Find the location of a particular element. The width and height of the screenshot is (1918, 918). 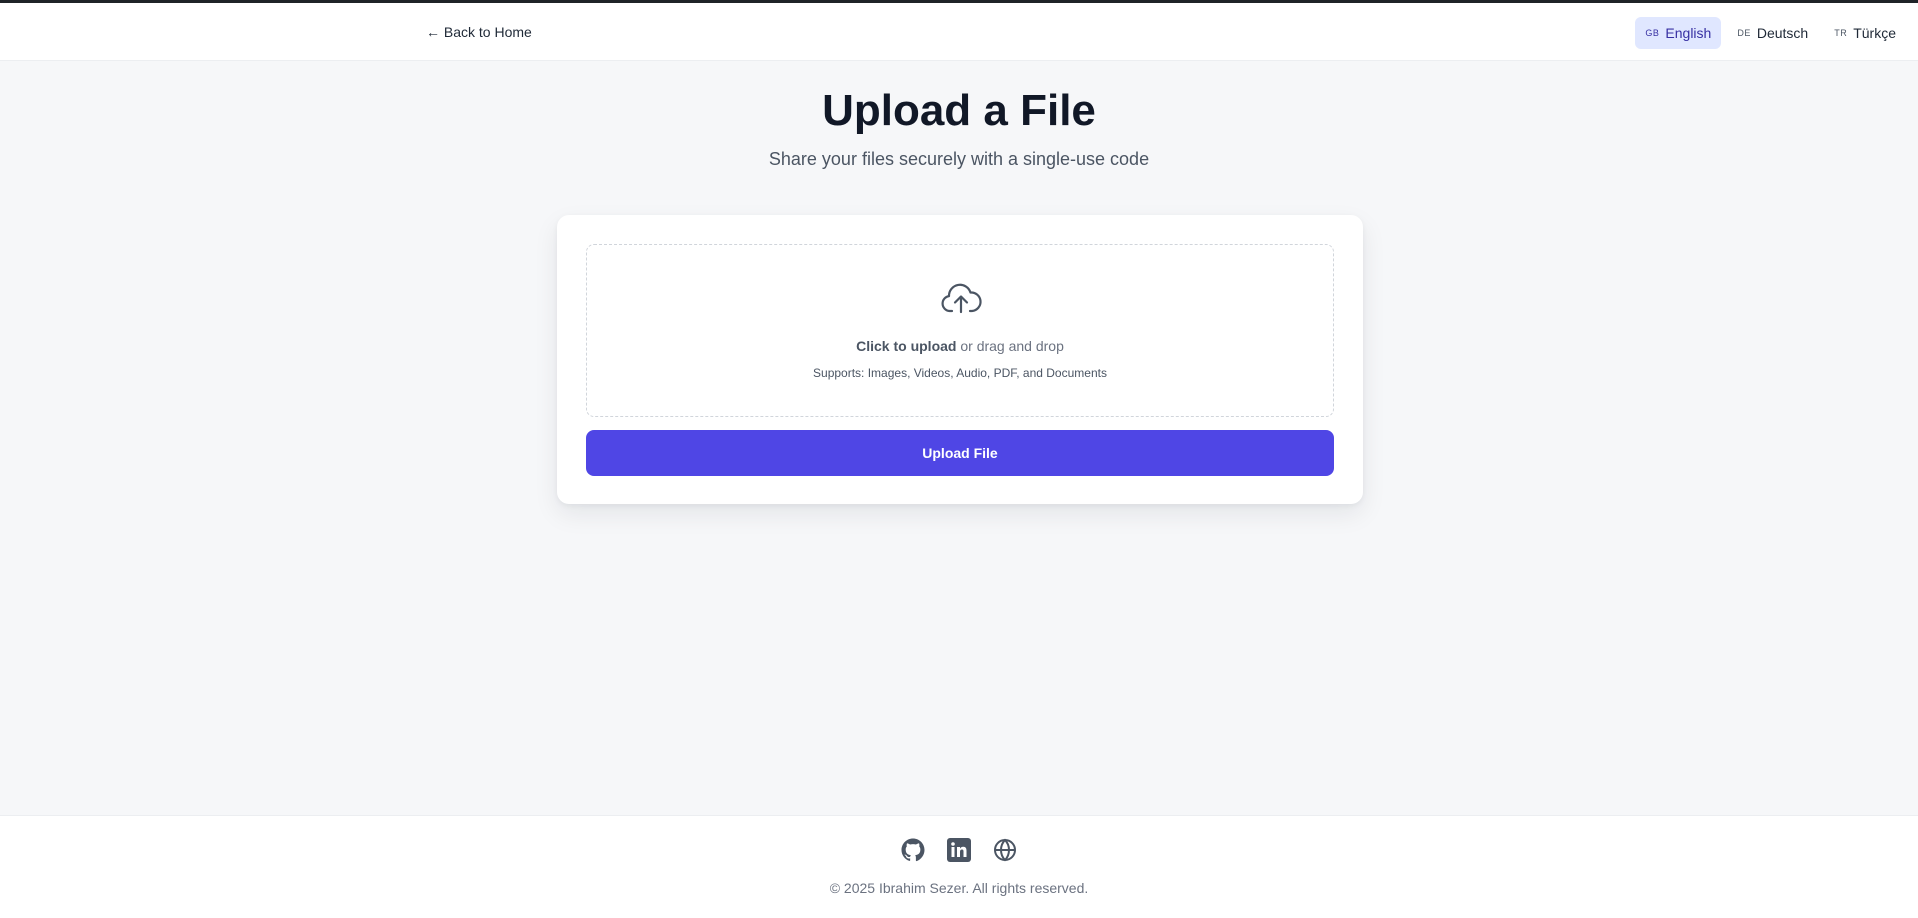

linkedin-icon is located at coordinates (959, 850).